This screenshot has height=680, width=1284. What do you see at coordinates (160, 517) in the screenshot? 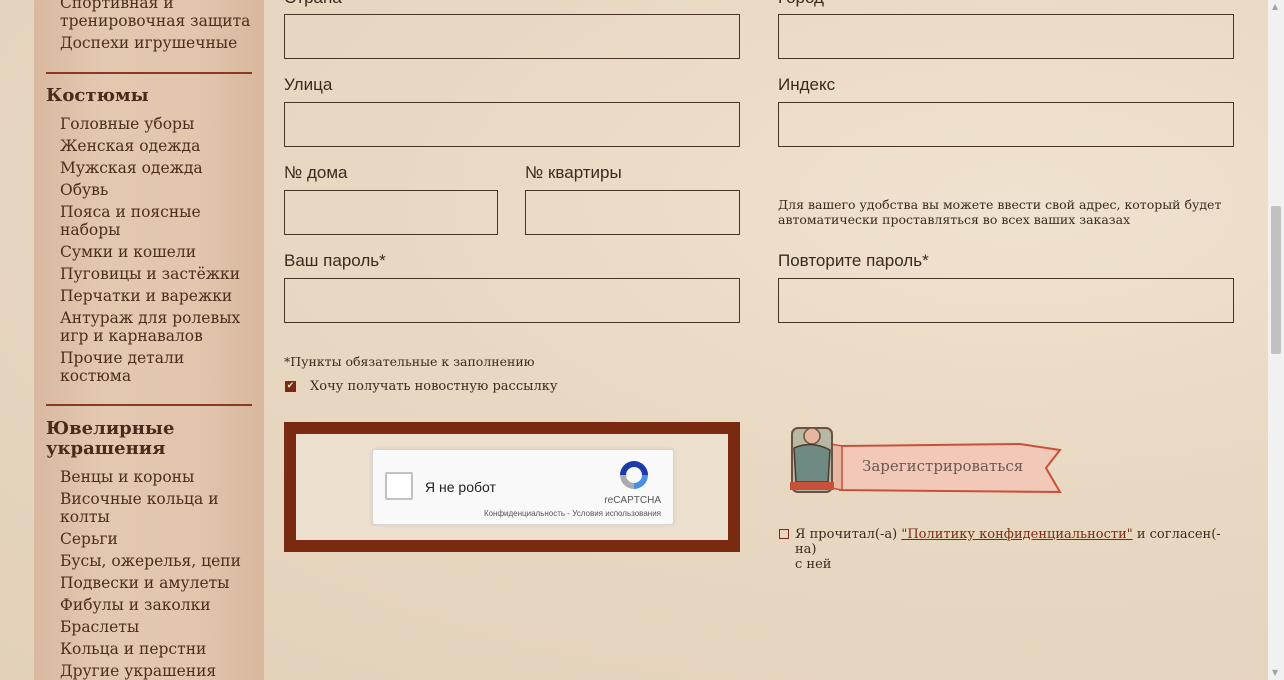
I see `sidebar-item-temple-rings-cont: колты` at bounding box center [160, 517].